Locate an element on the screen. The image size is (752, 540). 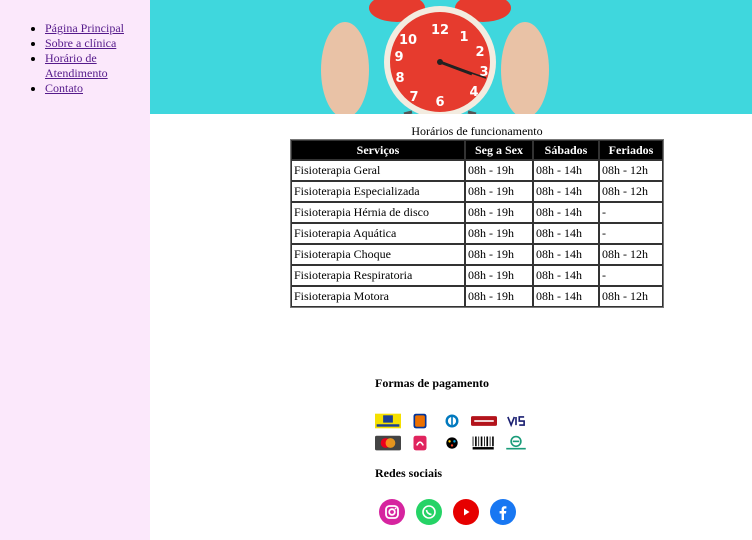
facebook-icon is located at coordinates (503, 512).